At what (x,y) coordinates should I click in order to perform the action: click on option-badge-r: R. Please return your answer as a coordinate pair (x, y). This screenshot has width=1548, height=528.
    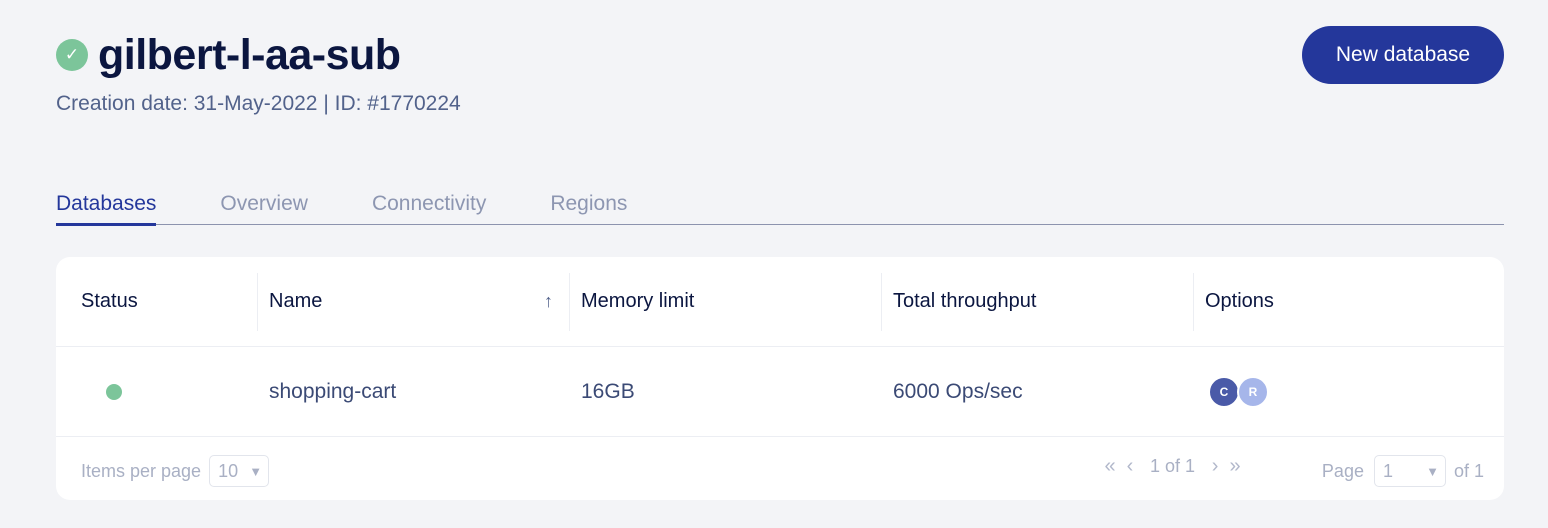
    Looking at the image, I should click on (1253, 391).